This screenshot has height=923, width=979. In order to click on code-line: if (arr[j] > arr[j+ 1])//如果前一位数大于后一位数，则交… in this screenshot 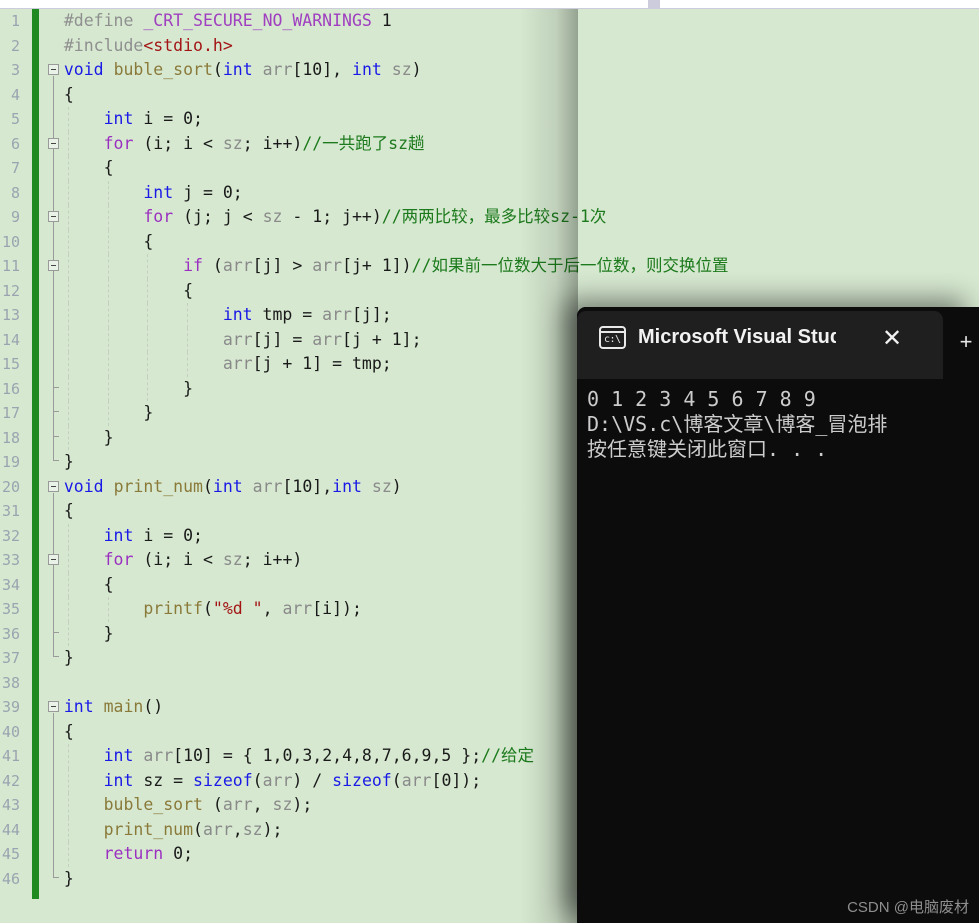, I will do `click(511, 266)`.